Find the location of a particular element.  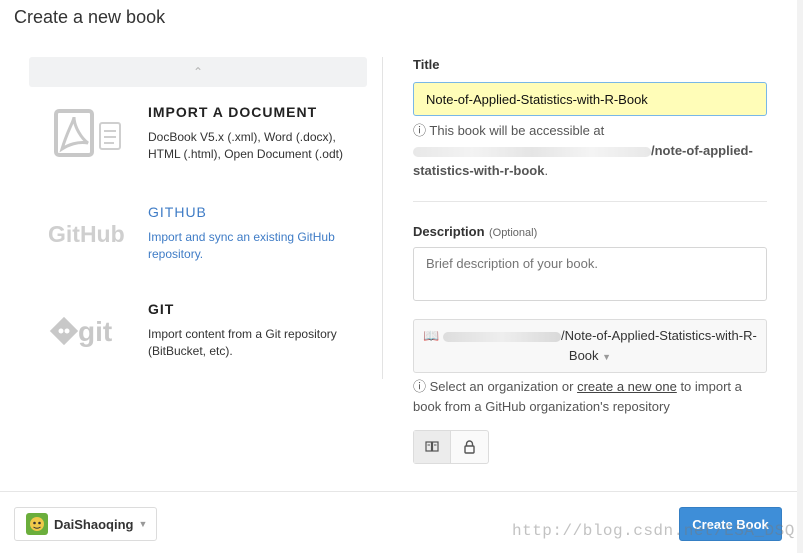

description-label-row: Description (Optional) is located at coordinates (475, 232).